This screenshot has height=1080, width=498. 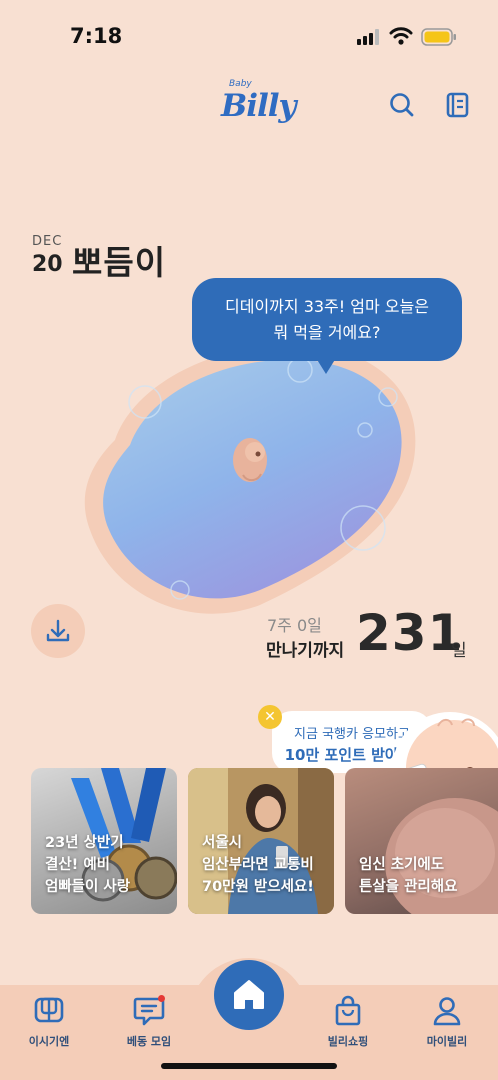 I want to click on tab-shopping: 빌리쇼핑, so click(x=348, y=1025).